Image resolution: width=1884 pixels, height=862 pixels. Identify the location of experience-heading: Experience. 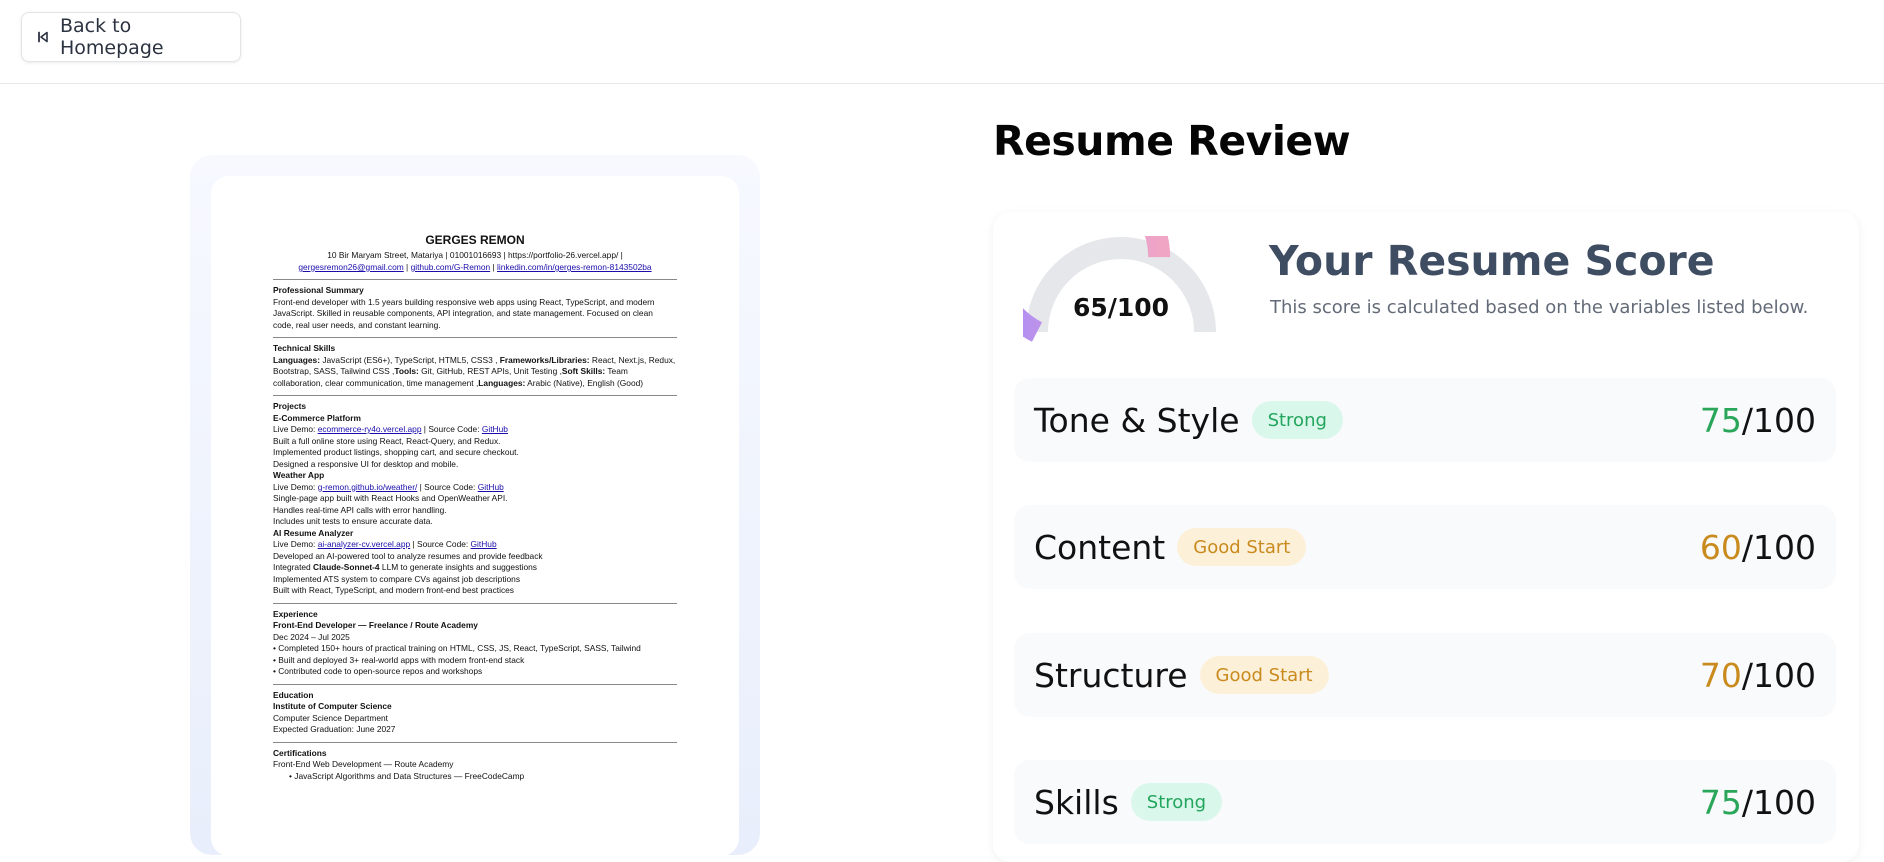
(295, 613).